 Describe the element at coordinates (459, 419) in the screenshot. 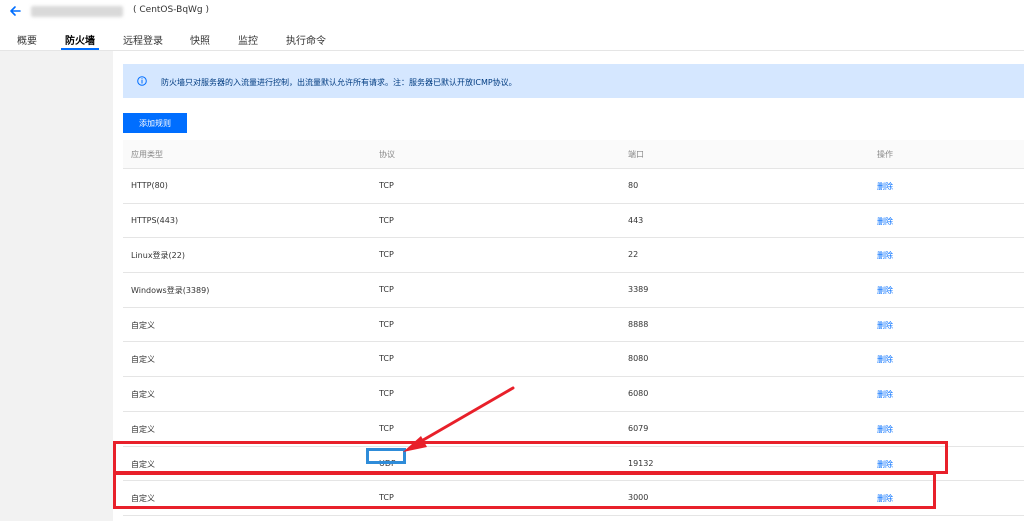

I see `annotation-arrow` at that location.